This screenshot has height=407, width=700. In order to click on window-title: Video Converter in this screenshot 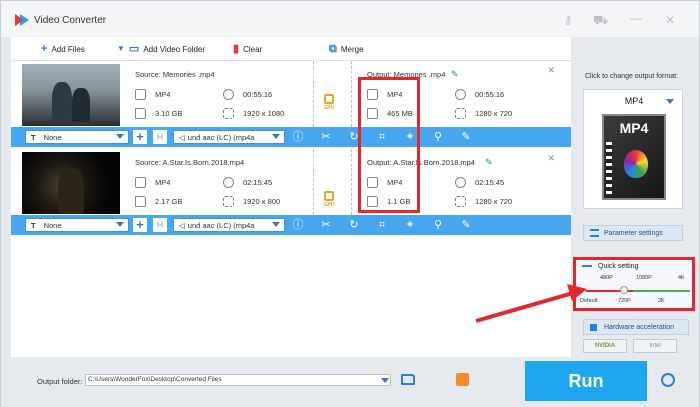, I will do `click(70, 20)`.